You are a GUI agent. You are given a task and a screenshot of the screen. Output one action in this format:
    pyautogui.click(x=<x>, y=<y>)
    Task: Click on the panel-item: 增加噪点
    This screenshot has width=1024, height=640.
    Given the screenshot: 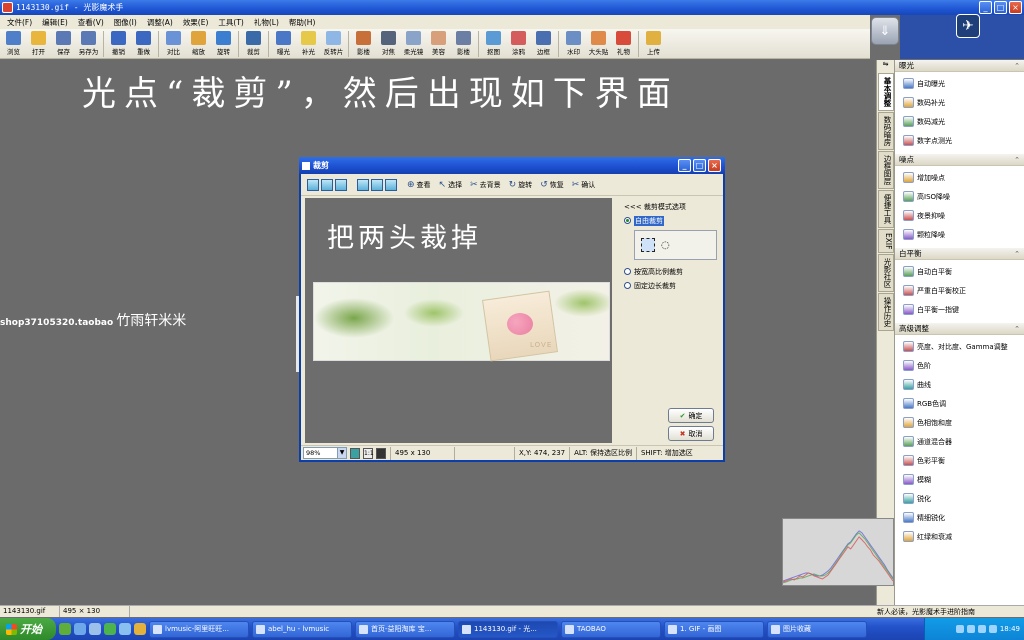 What is the action you would take?
    pyautogui.click(x=959, y=177)
    